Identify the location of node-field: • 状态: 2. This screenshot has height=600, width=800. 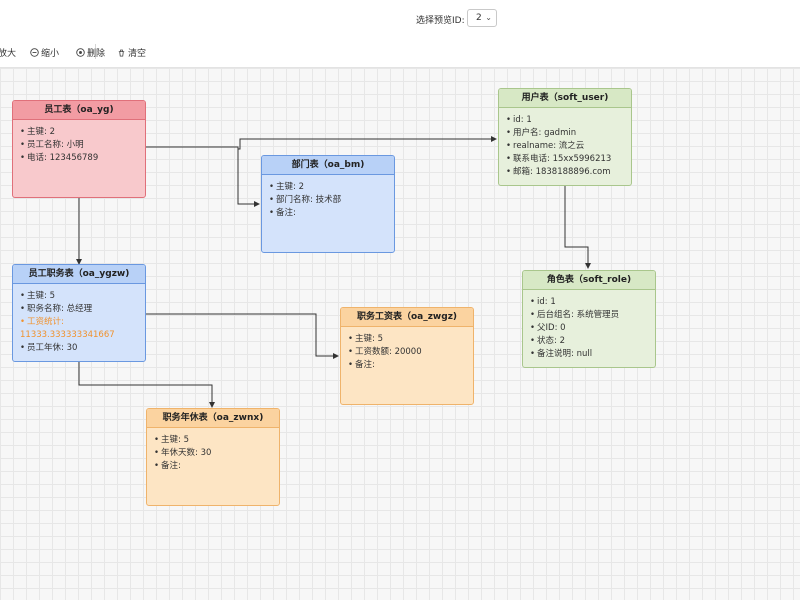
(547, 341).